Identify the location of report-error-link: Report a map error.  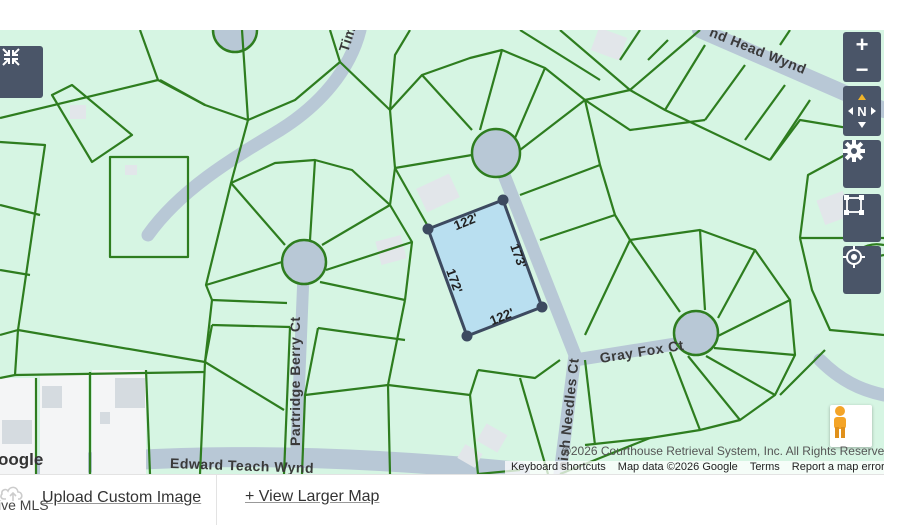
(838, 467).